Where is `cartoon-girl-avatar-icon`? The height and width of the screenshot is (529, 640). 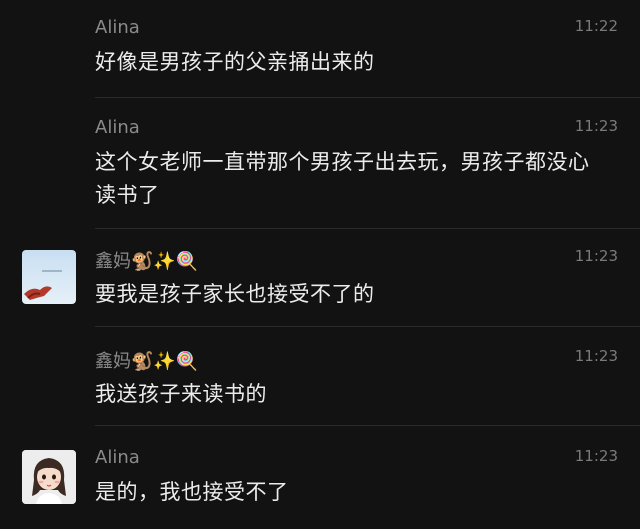
cartoon-girl-avatar-icon is located at coordinates (49, 477).